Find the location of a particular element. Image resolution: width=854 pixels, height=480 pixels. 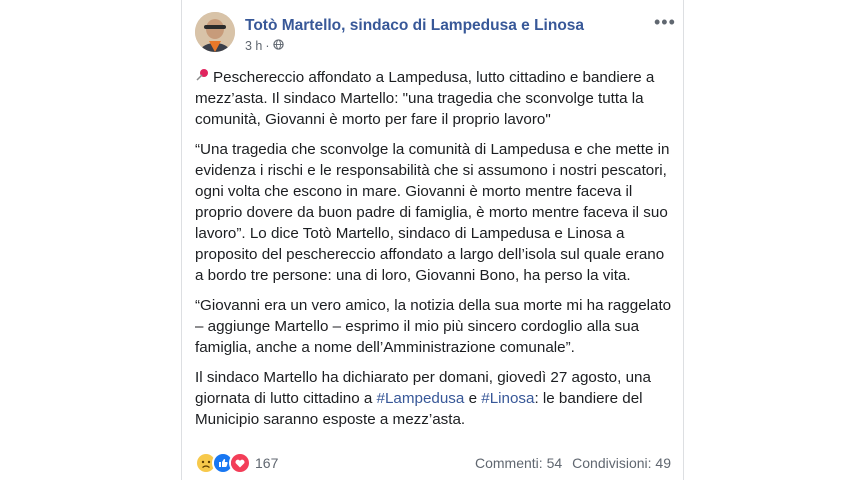

hashtag-linosa: #Linosa is located at coordinates (507, 398).